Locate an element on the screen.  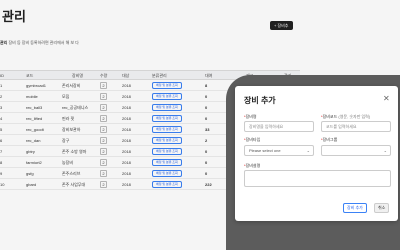
desc-textarea is located at coordinates (317, 178).